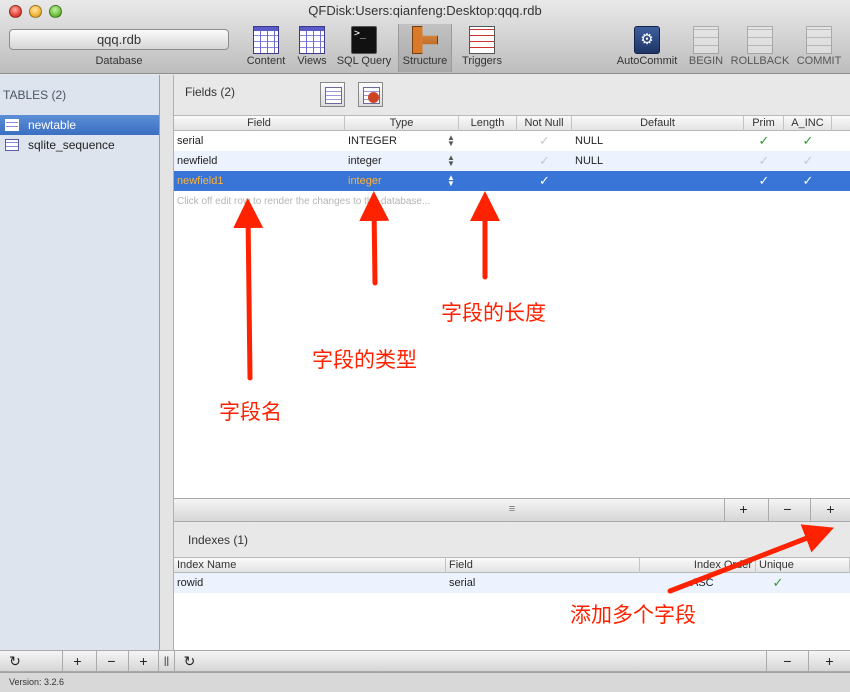  What do you see at coordinates (743, 510) in the screenshot?
I see `duplicate-field-button: +` at bounding box center [743, 510].